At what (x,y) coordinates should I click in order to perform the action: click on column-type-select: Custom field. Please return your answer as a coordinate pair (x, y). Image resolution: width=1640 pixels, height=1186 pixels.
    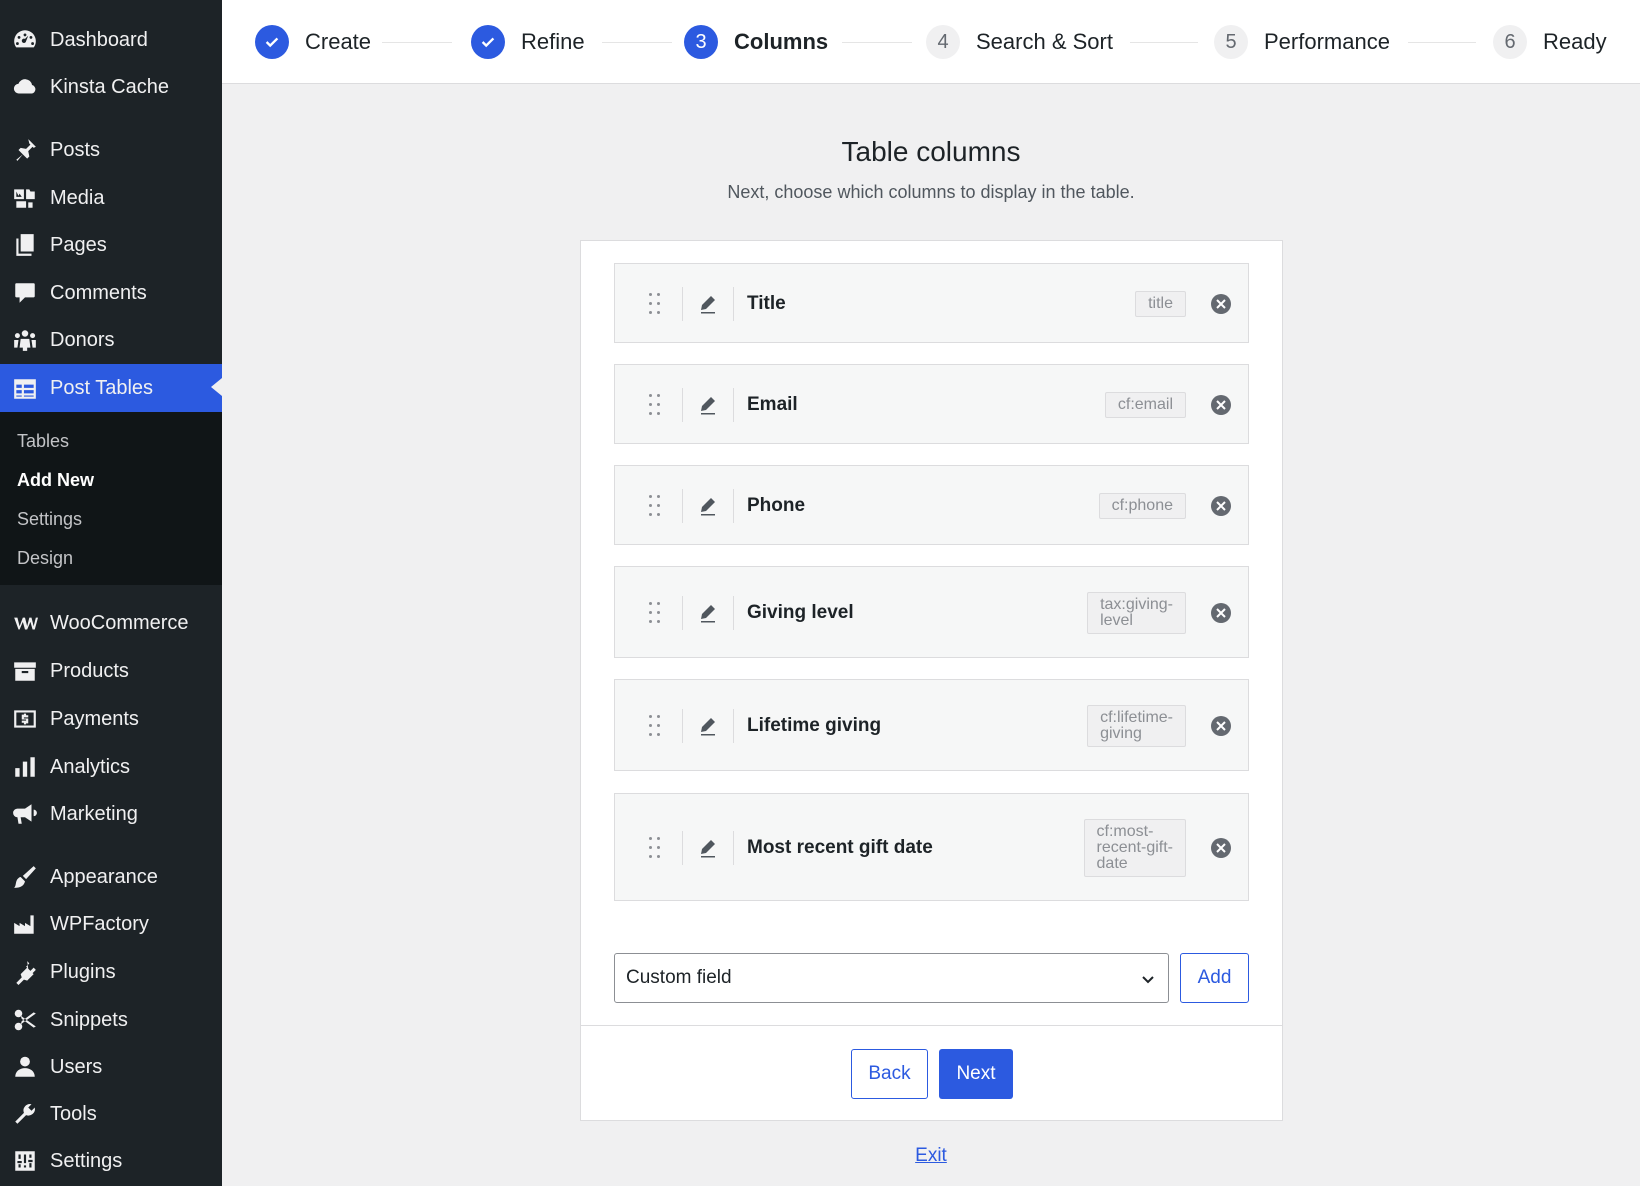
    Looking at the image, I should click on (891, 978).